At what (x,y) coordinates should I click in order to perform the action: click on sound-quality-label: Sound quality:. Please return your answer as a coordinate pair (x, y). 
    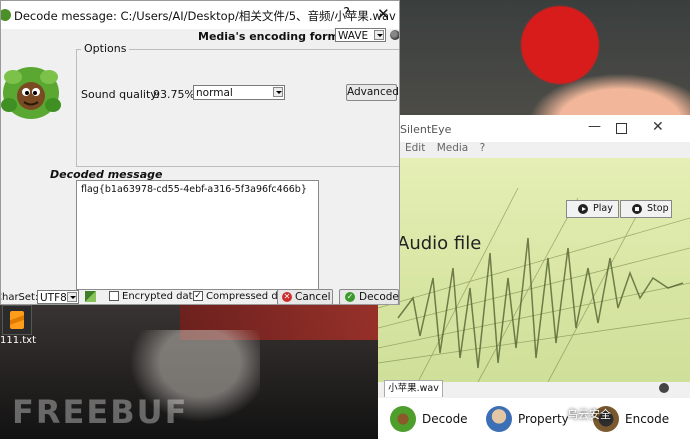
    Looking at the image, I should click on (120, 94).